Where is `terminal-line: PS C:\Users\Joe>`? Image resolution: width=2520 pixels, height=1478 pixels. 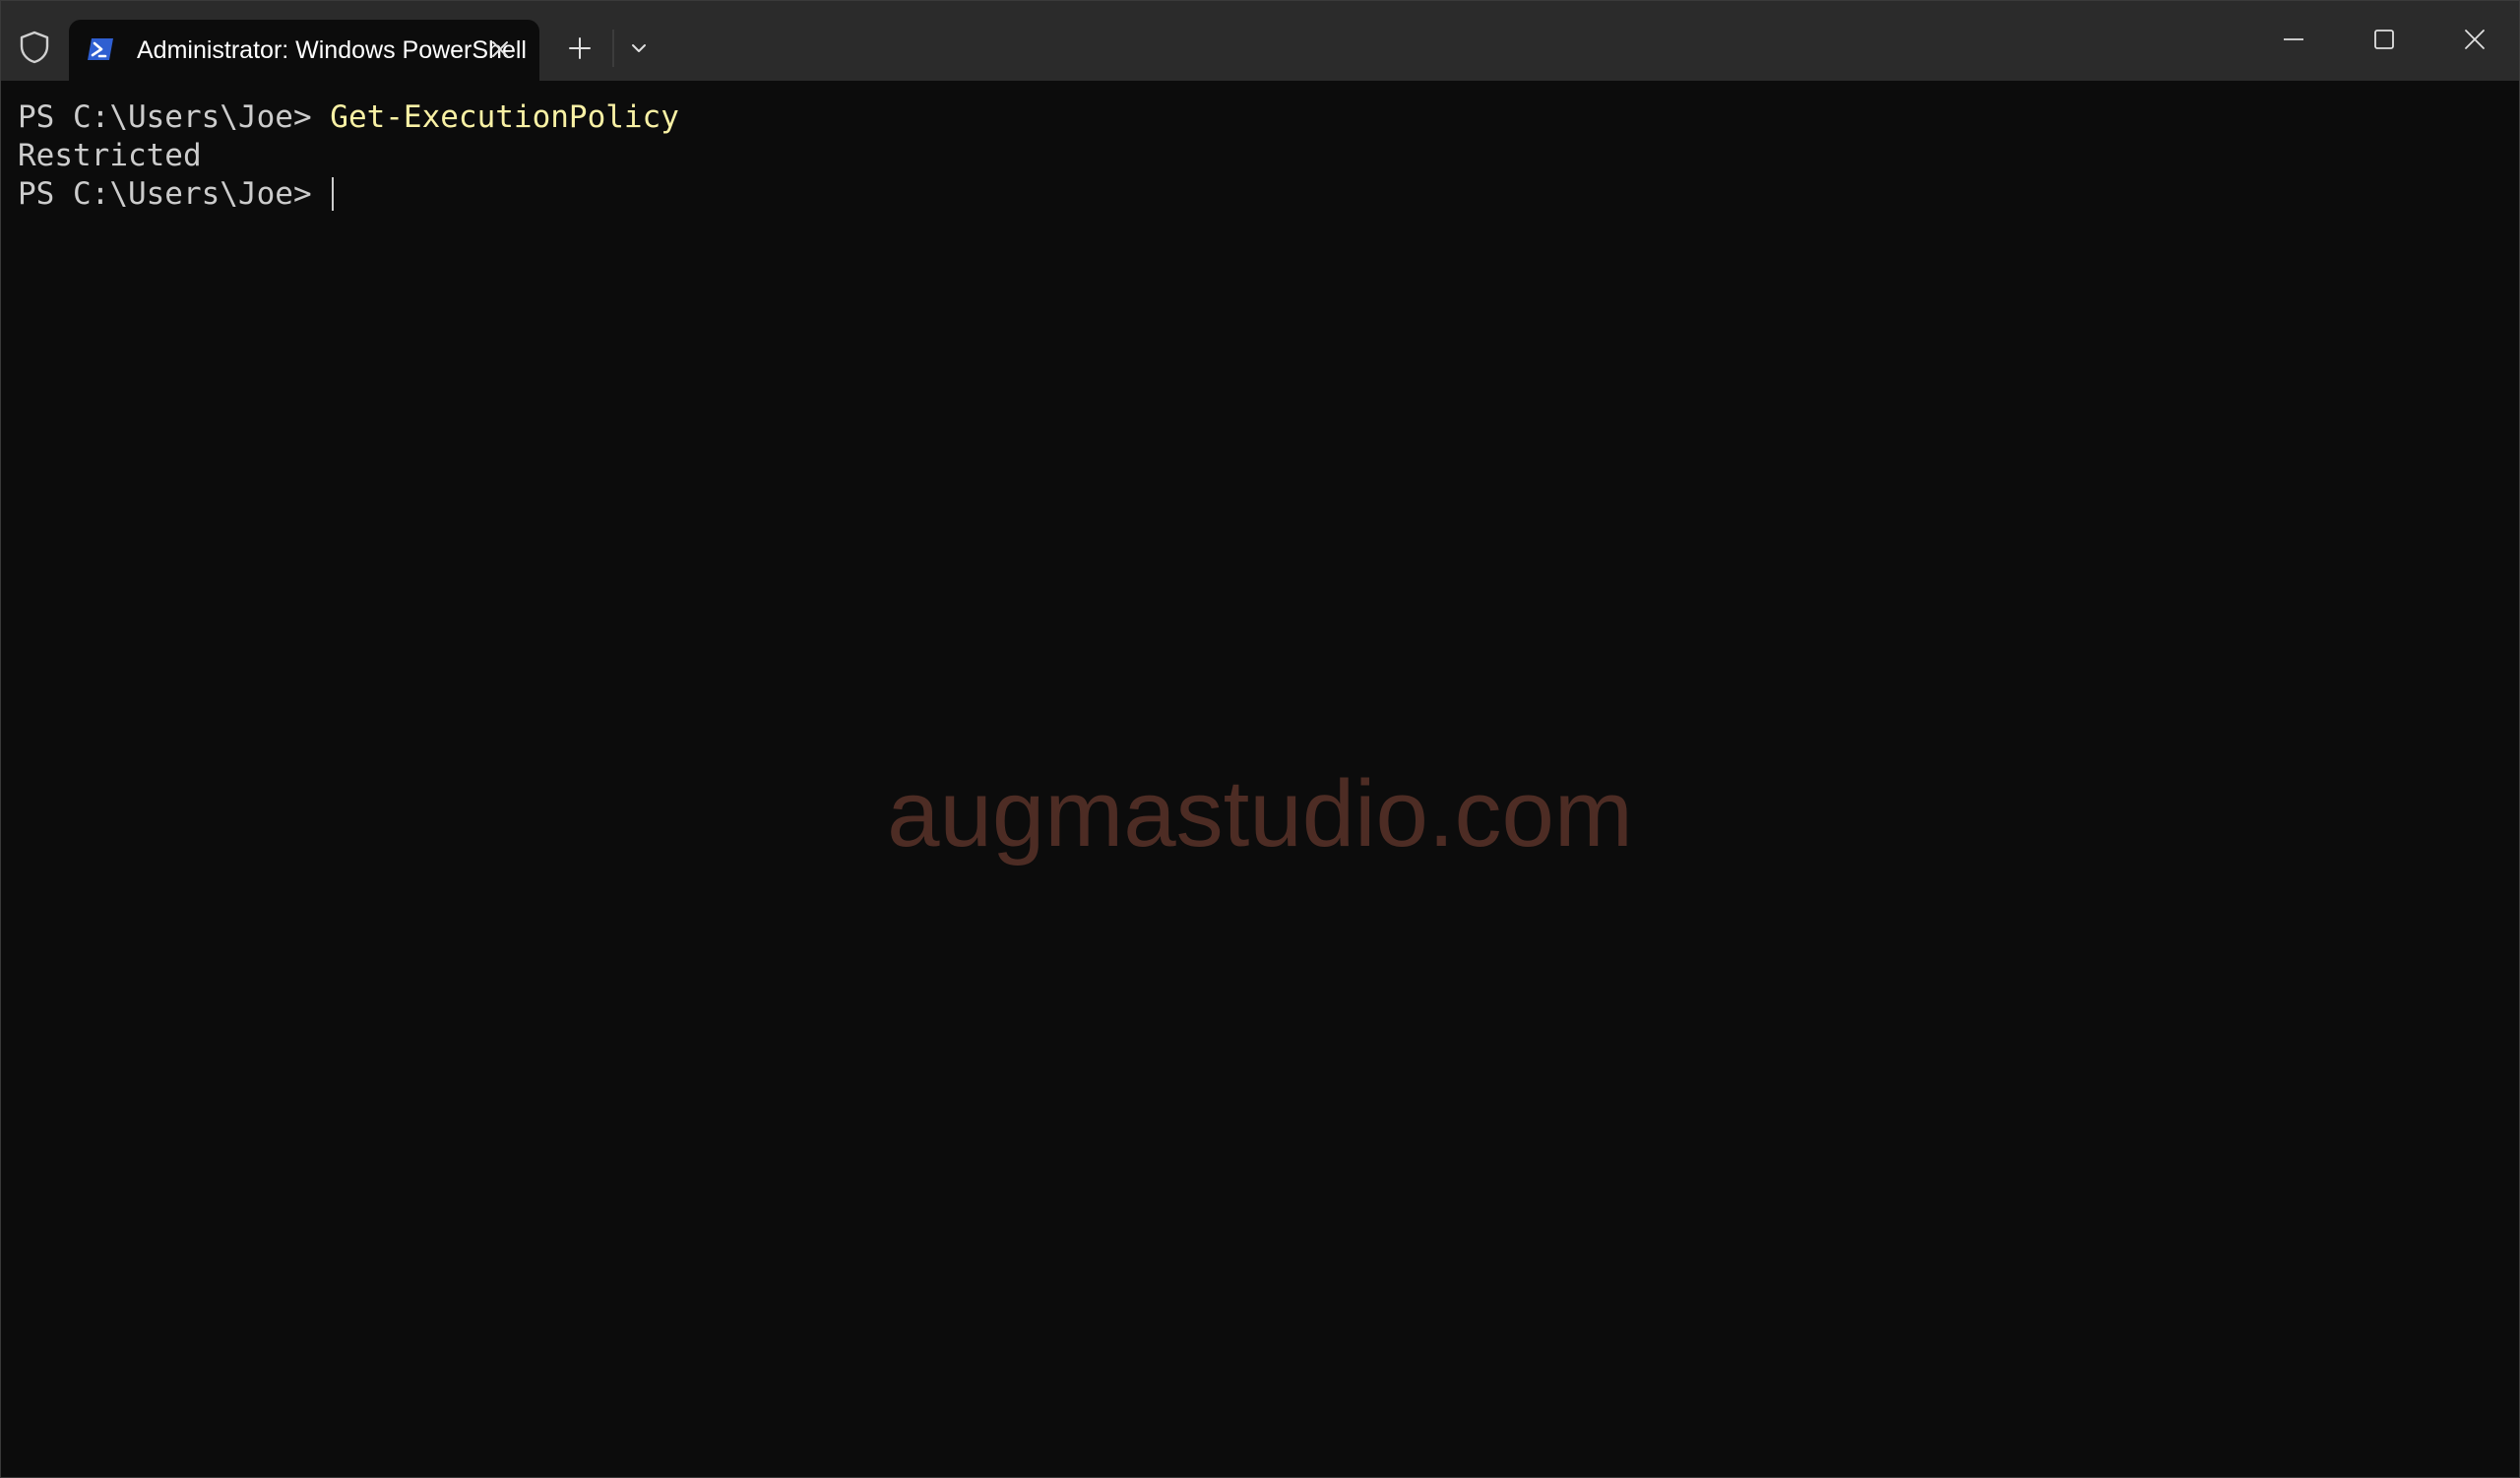 terminal-line: PS C:\Users\Joe> is located at coordinates (176, 194).